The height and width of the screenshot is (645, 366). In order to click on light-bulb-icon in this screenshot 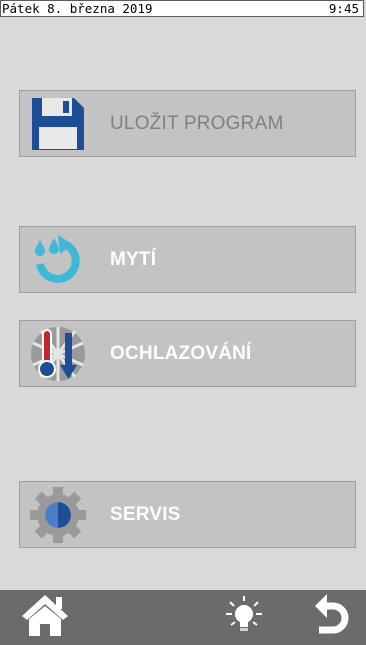, I will do `click(244, 617)`.